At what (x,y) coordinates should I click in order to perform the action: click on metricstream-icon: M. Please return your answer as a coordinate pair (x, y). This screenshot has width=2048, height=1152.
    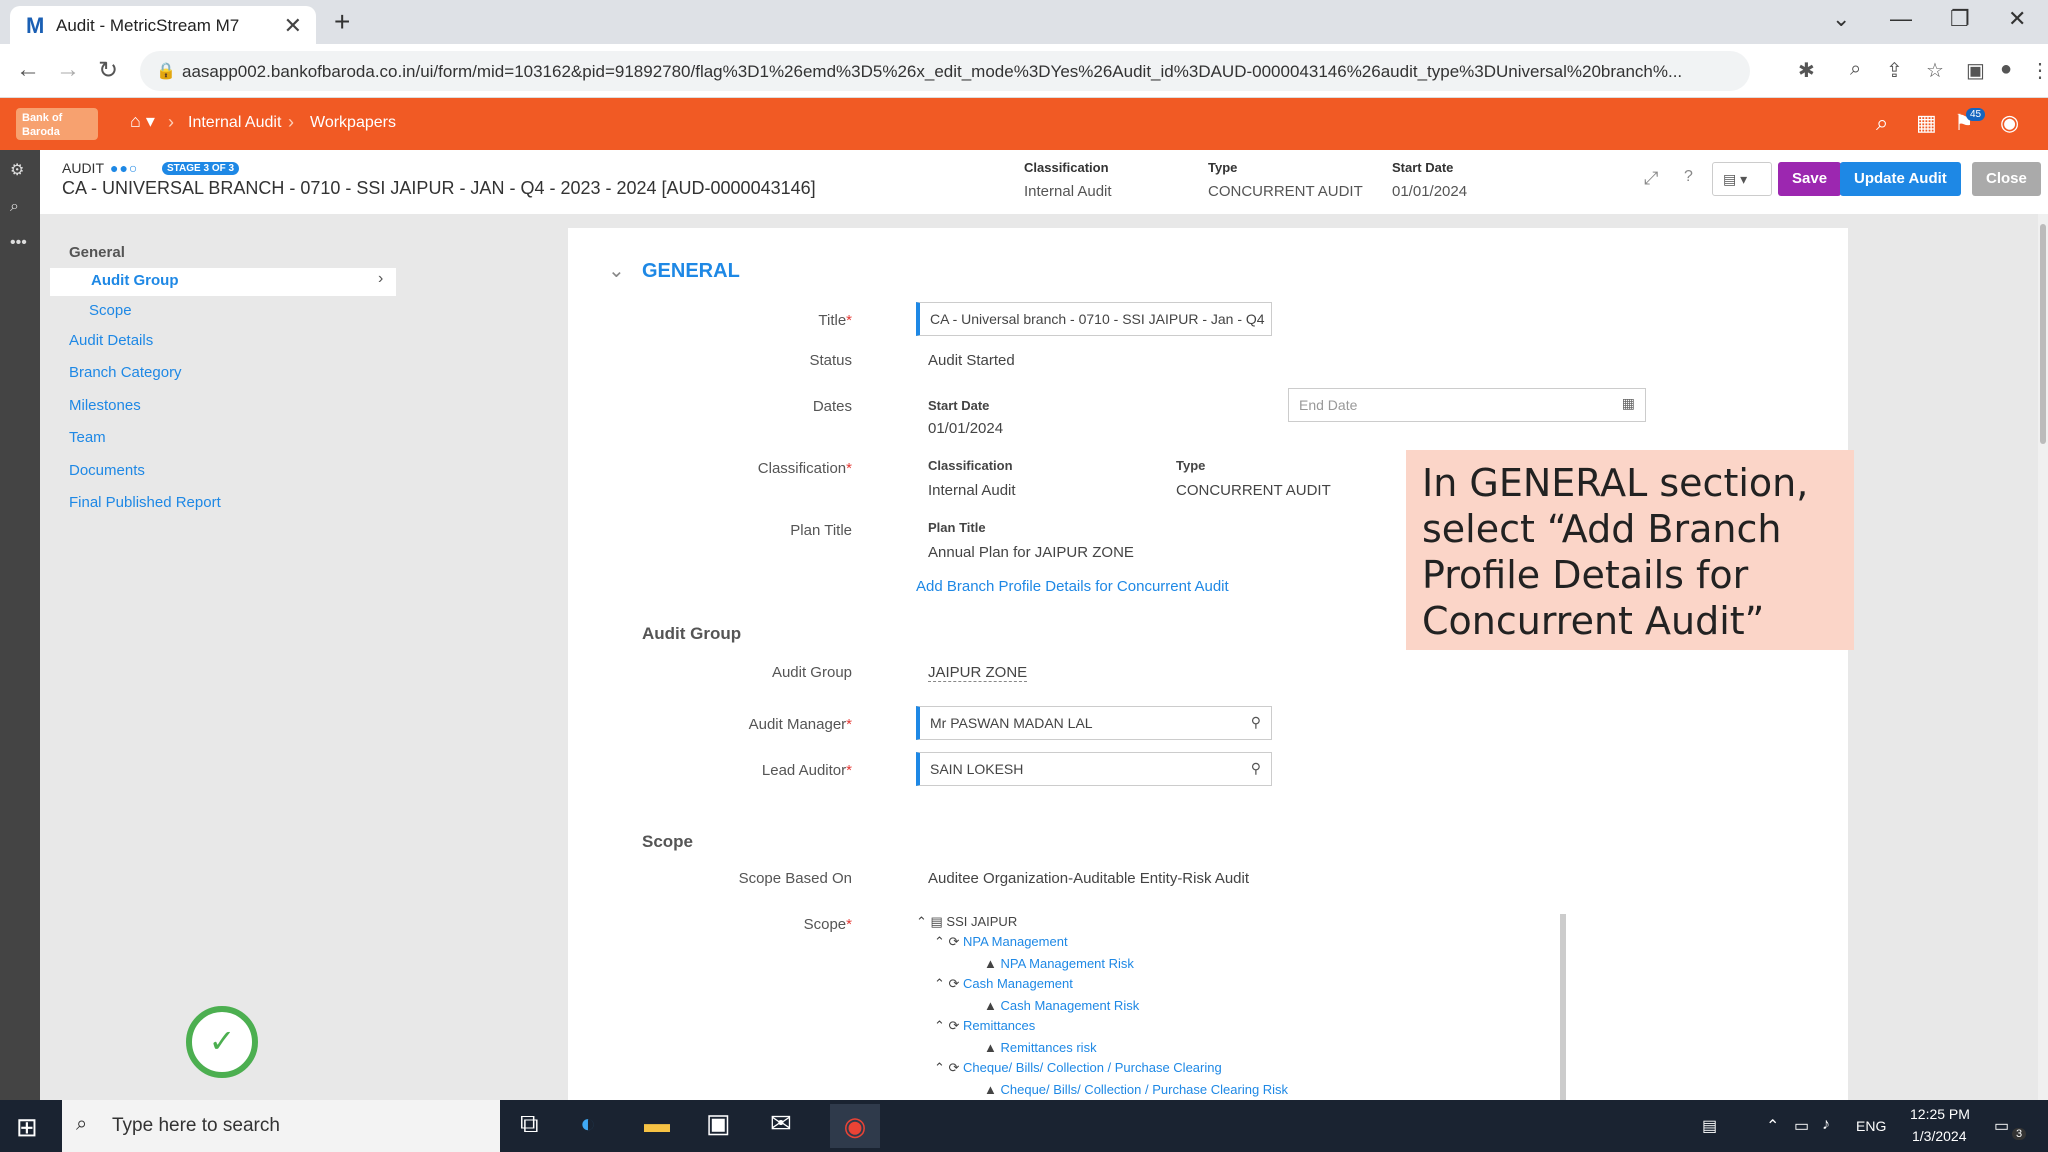
    Looking at the image, I should click on (35, 25).